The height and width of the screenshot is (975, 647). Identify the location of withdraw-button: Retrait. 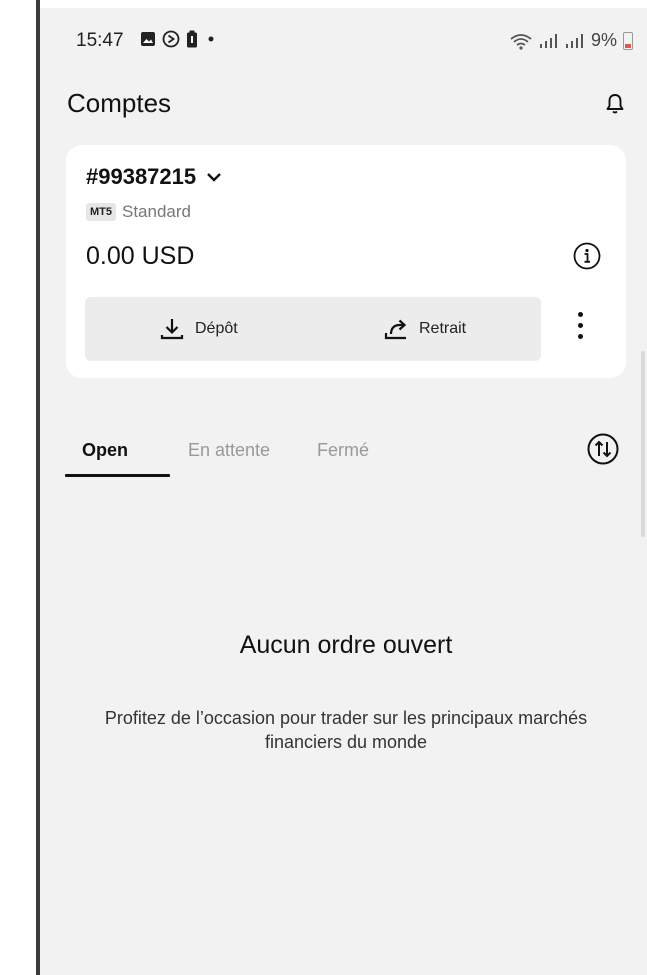
(424, 329).